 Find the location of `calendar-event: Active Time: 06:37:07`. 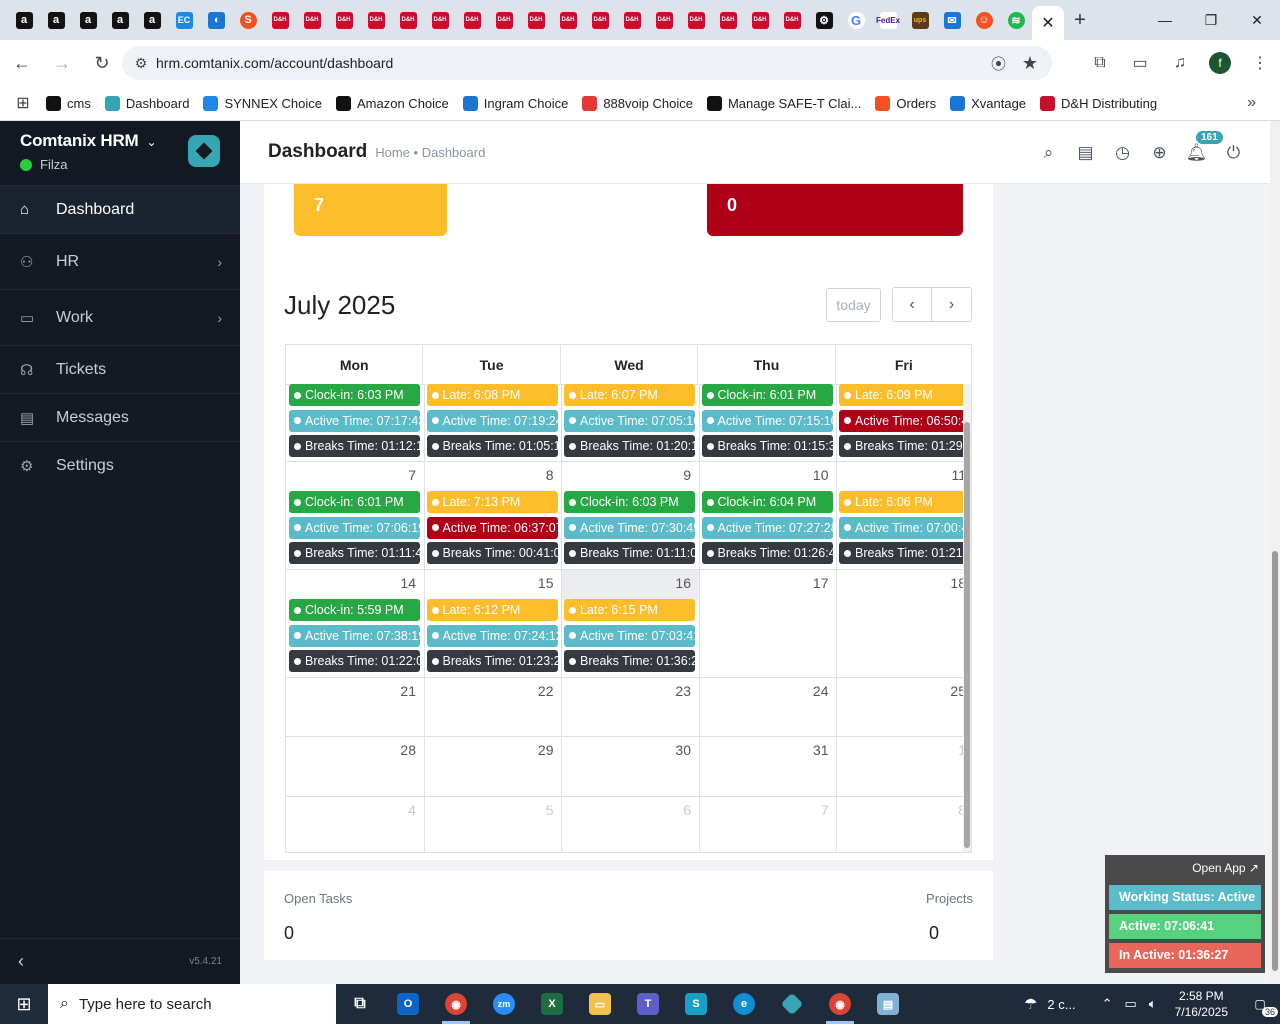

calendar-event: Active Time: 06:37:07 is located at coordinates (492, 527).